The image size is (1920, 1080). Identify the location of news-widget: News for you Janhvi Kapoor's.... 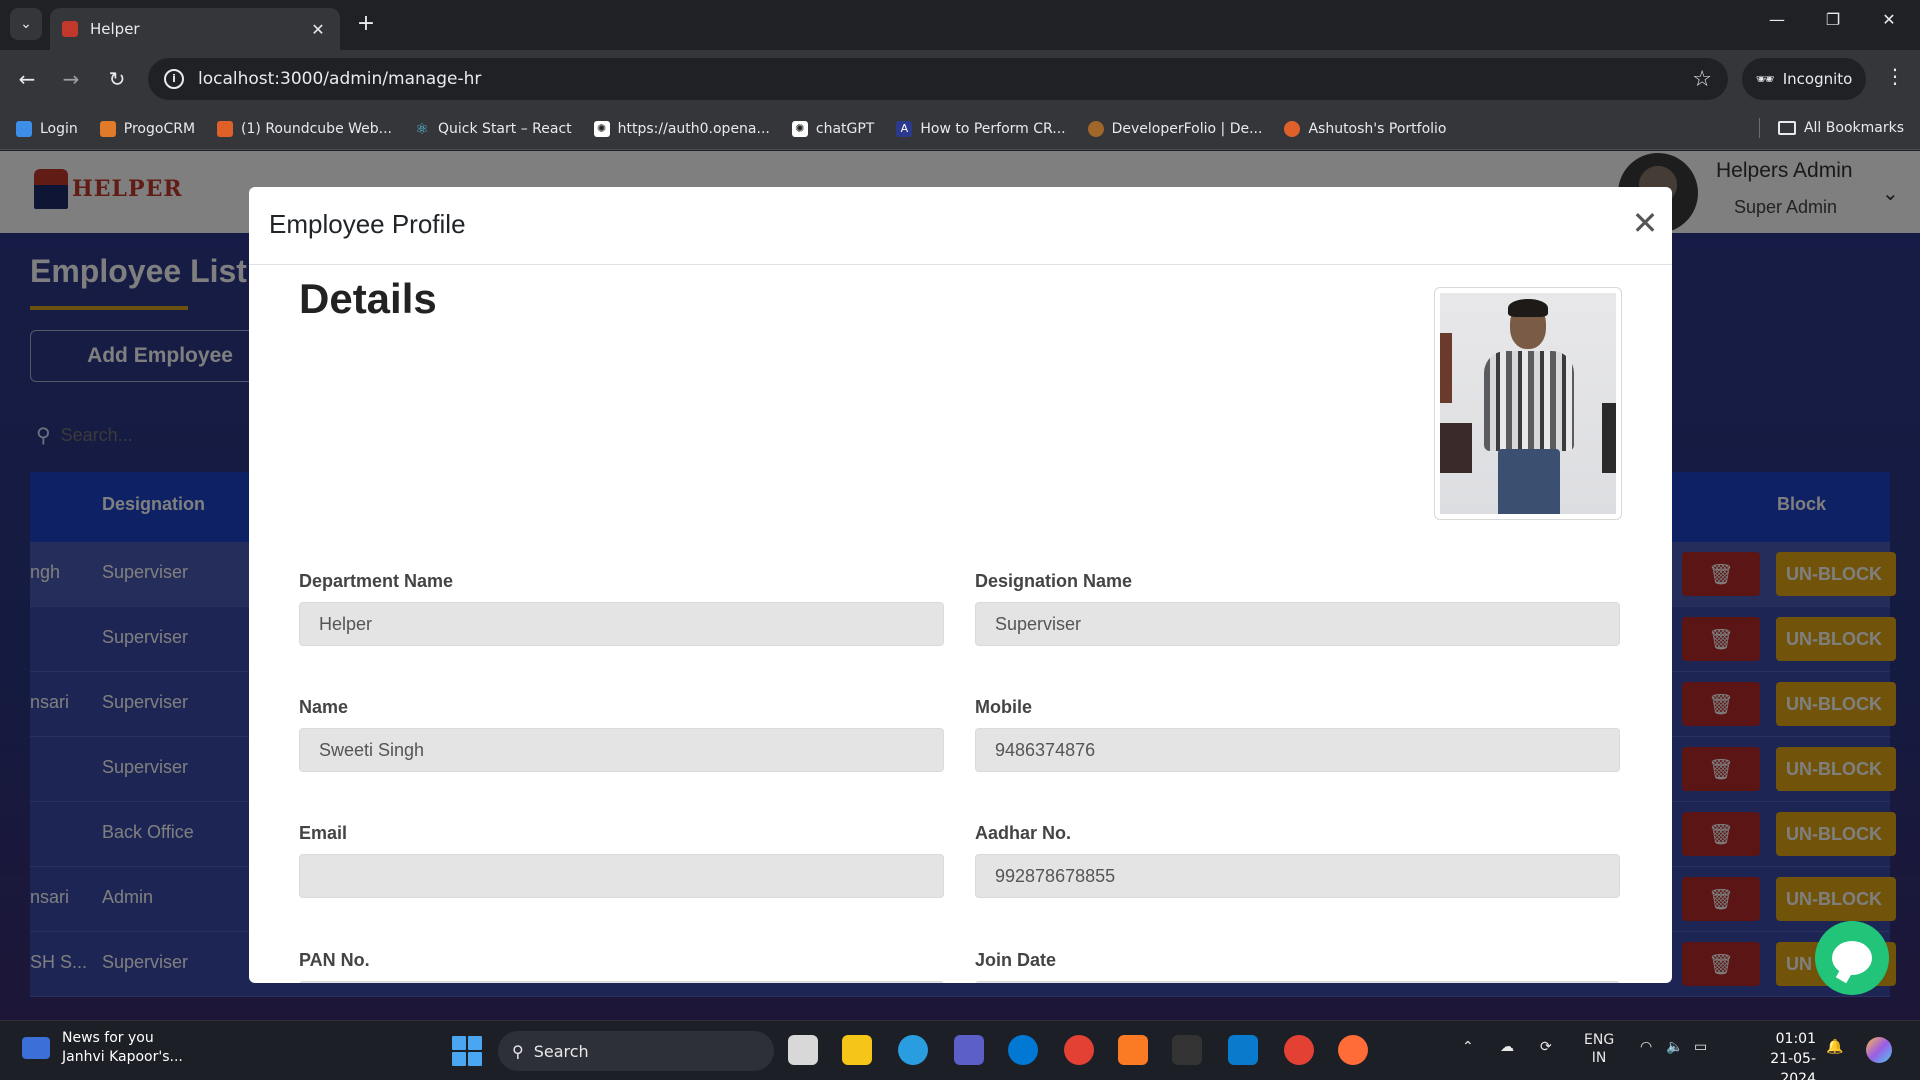
(102, 1048).